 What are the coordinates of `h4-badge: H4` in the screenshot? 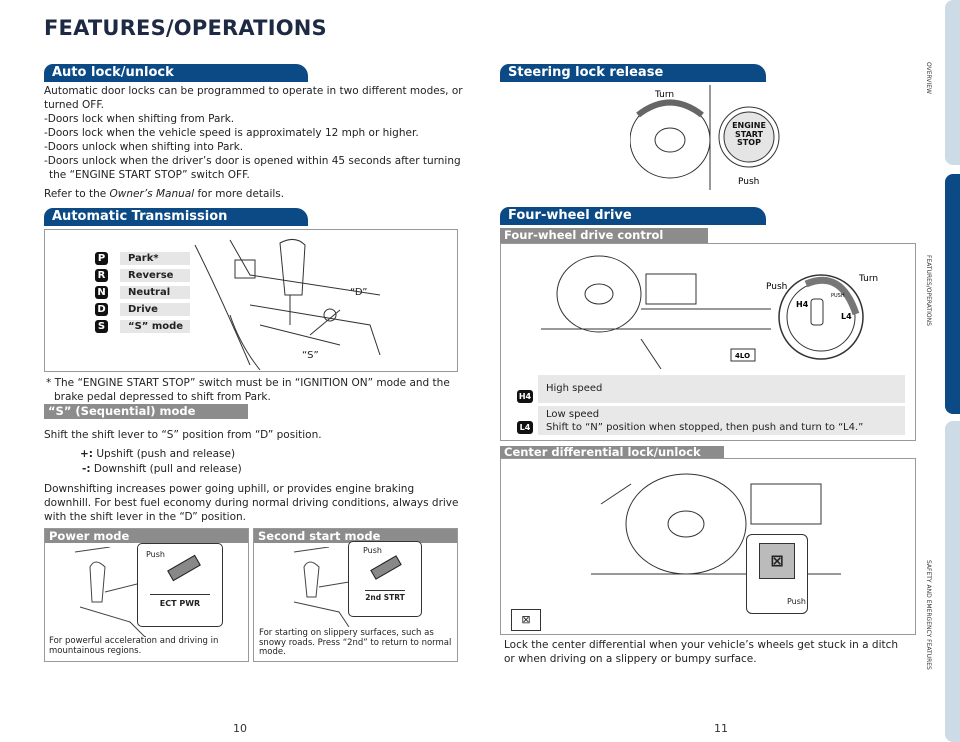 It's located at (525, 396).